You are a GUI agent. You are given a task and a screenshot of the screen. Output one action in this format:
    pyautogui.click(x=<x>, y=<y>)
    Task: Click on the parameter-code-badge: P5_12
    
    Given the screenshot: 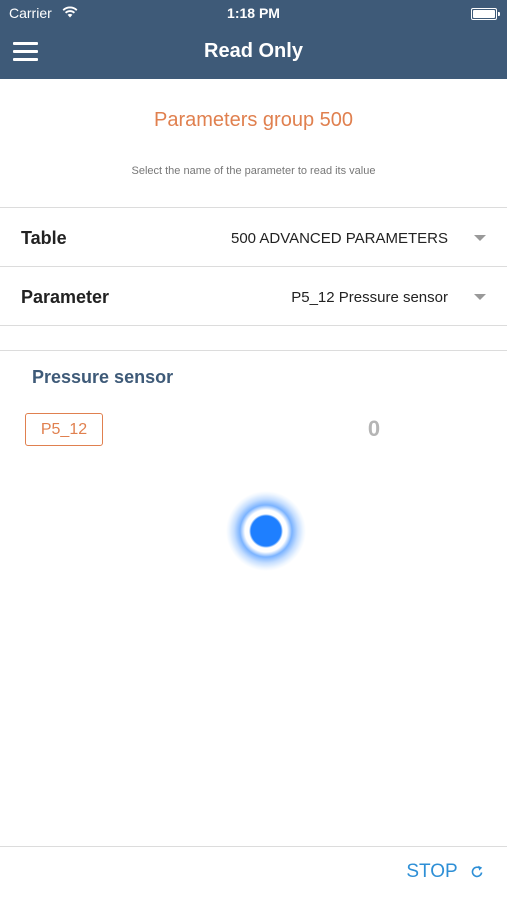 What is the action you would take?
    pyautogui.click(x=64, y=429)
    